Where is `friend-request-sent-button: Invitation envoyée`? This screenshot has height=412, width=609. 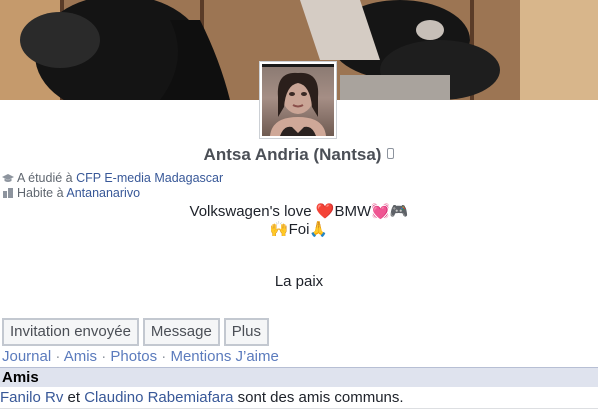
friend-request-sent-button: Invitation envoyée is located at coordinates (70, 332).